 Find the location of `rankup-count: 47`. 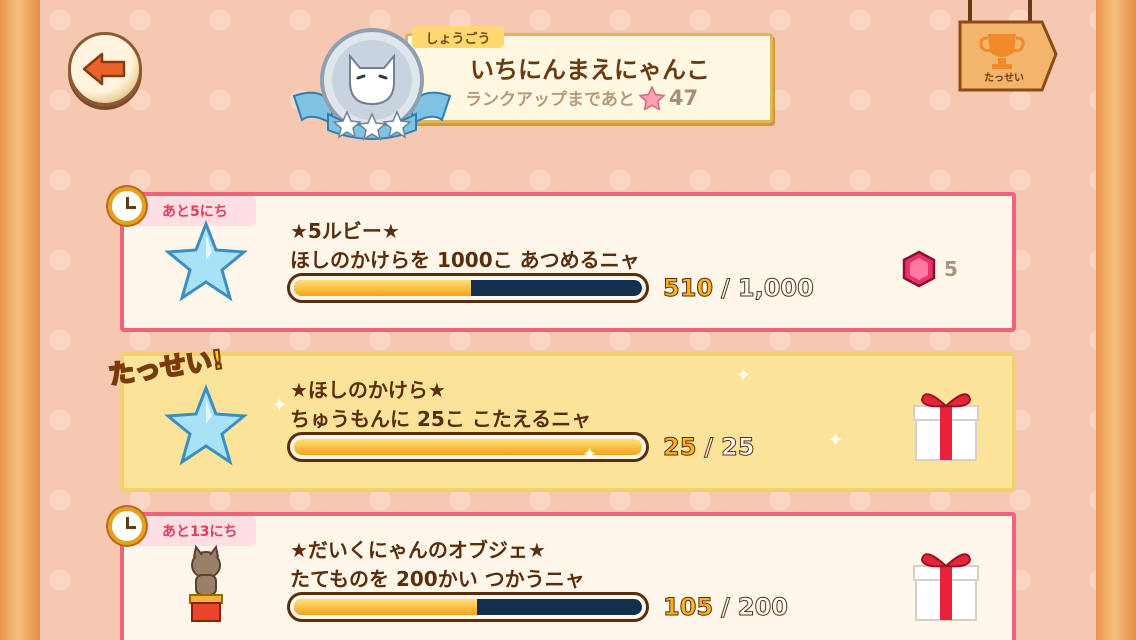

rankup-count: 47 is located at coordinates (683, 97).